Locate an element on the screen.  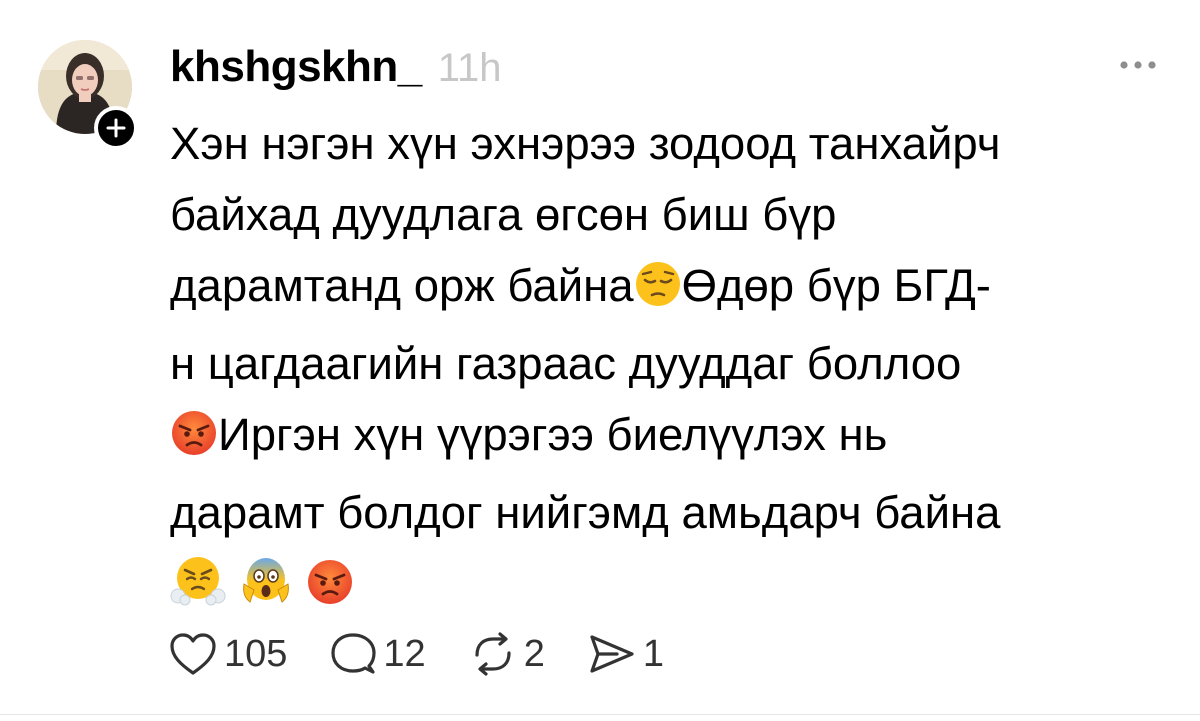
share-button: 1 is located at coordinates (625, 654).